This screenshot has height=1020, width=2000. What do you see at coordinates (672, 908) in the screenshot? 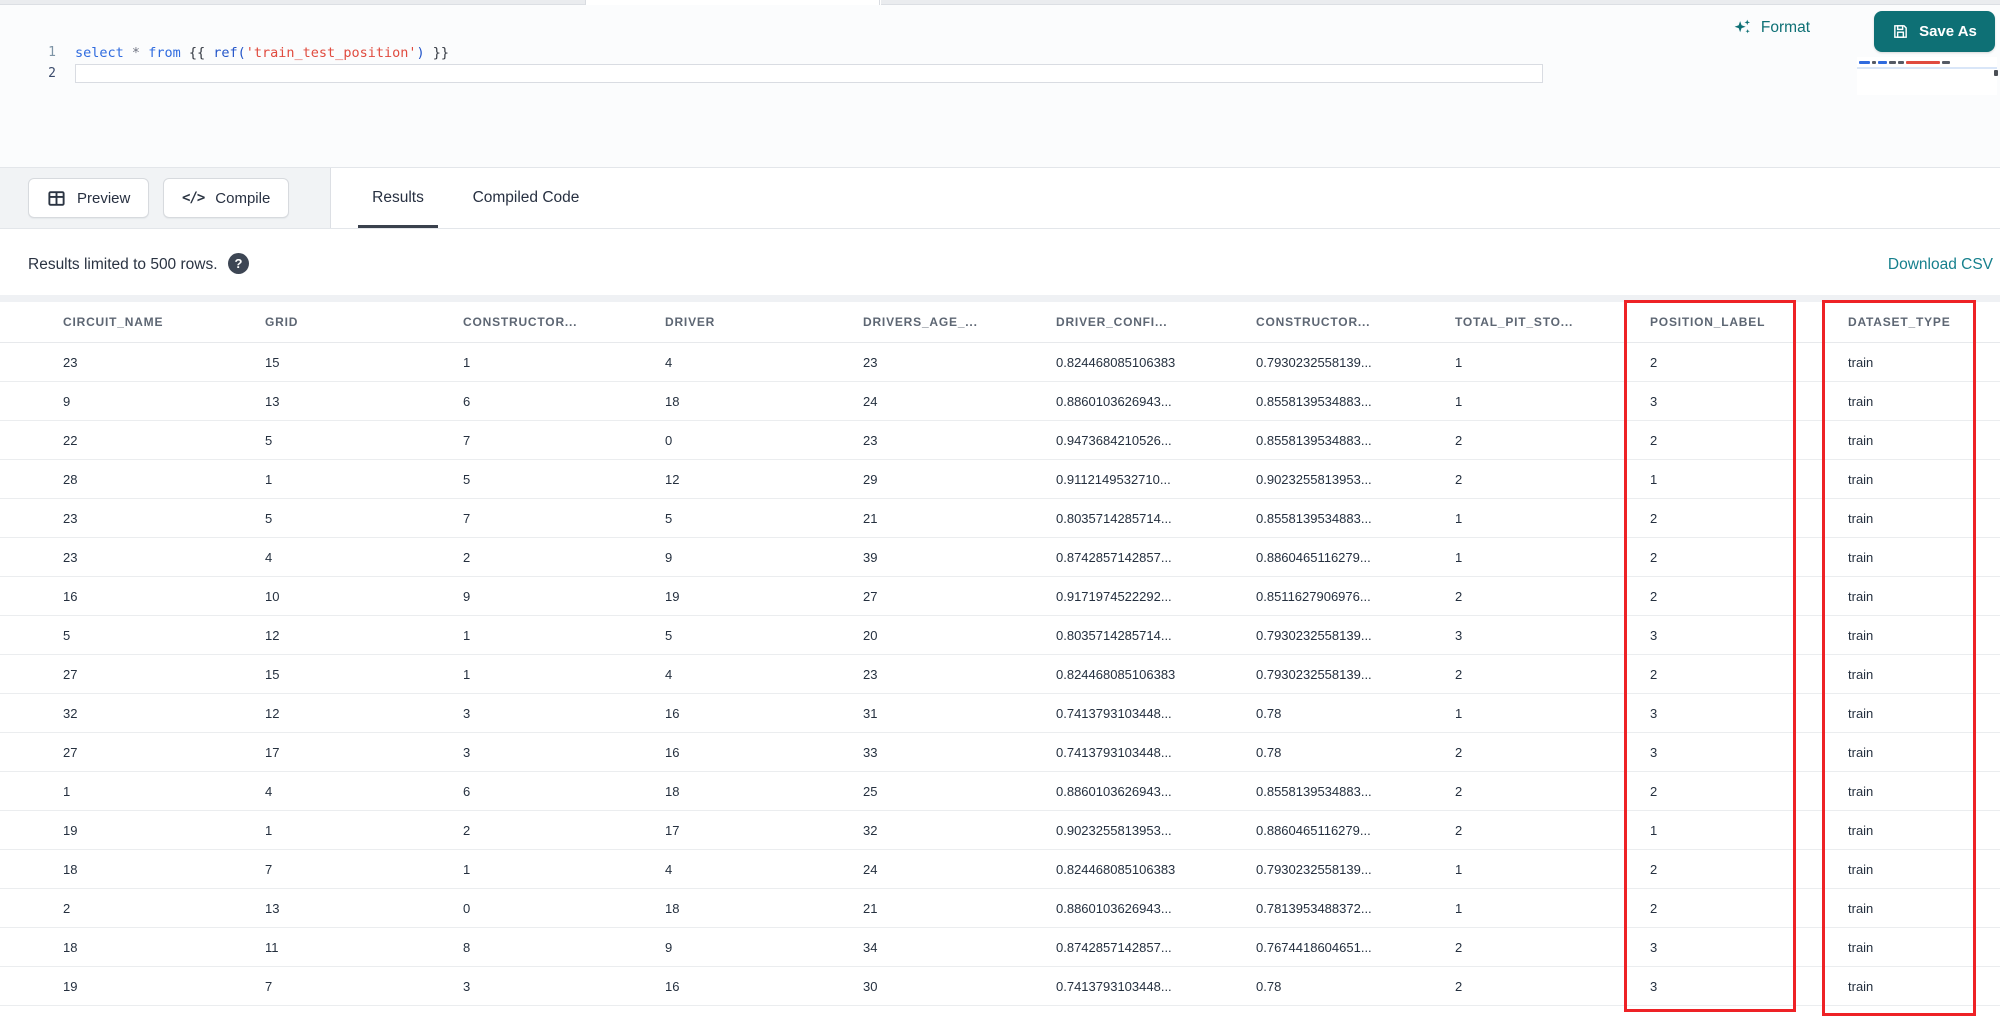
I see `table-cell: 18` at bounding box center [672, 908].